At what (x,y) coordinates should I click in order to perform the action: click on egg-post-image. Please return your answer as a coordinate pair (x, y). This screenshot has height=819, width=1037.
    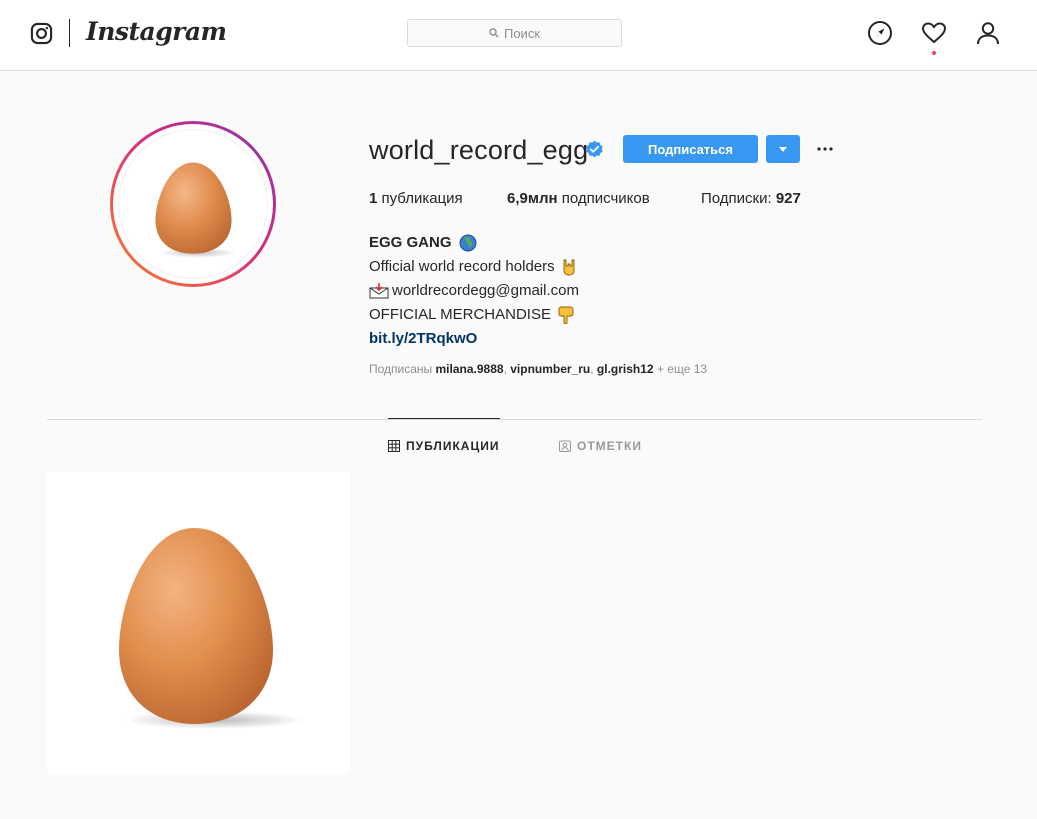
    Looking at the image, I should click on (212, 628).